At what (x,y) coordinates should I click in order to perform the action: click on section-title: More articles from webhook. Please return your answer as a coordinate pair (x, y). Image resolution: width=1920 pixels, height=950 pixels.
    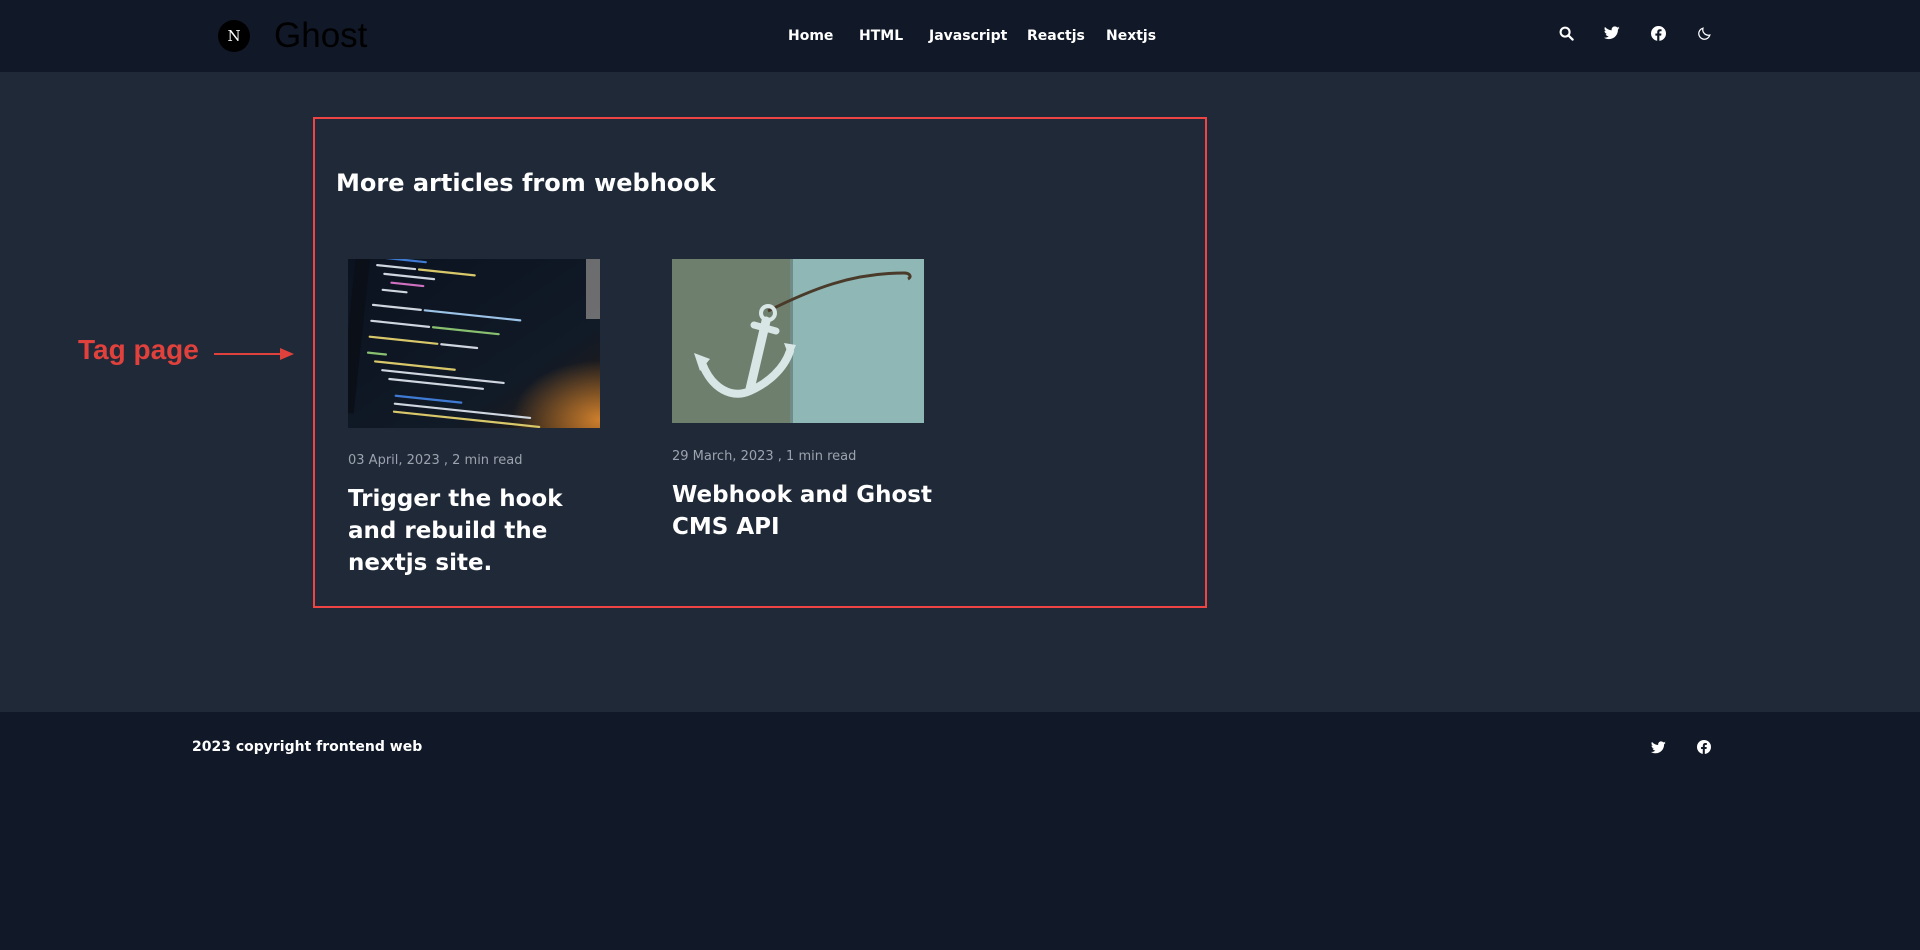
    Looking at the image, I should click on (526, 183).